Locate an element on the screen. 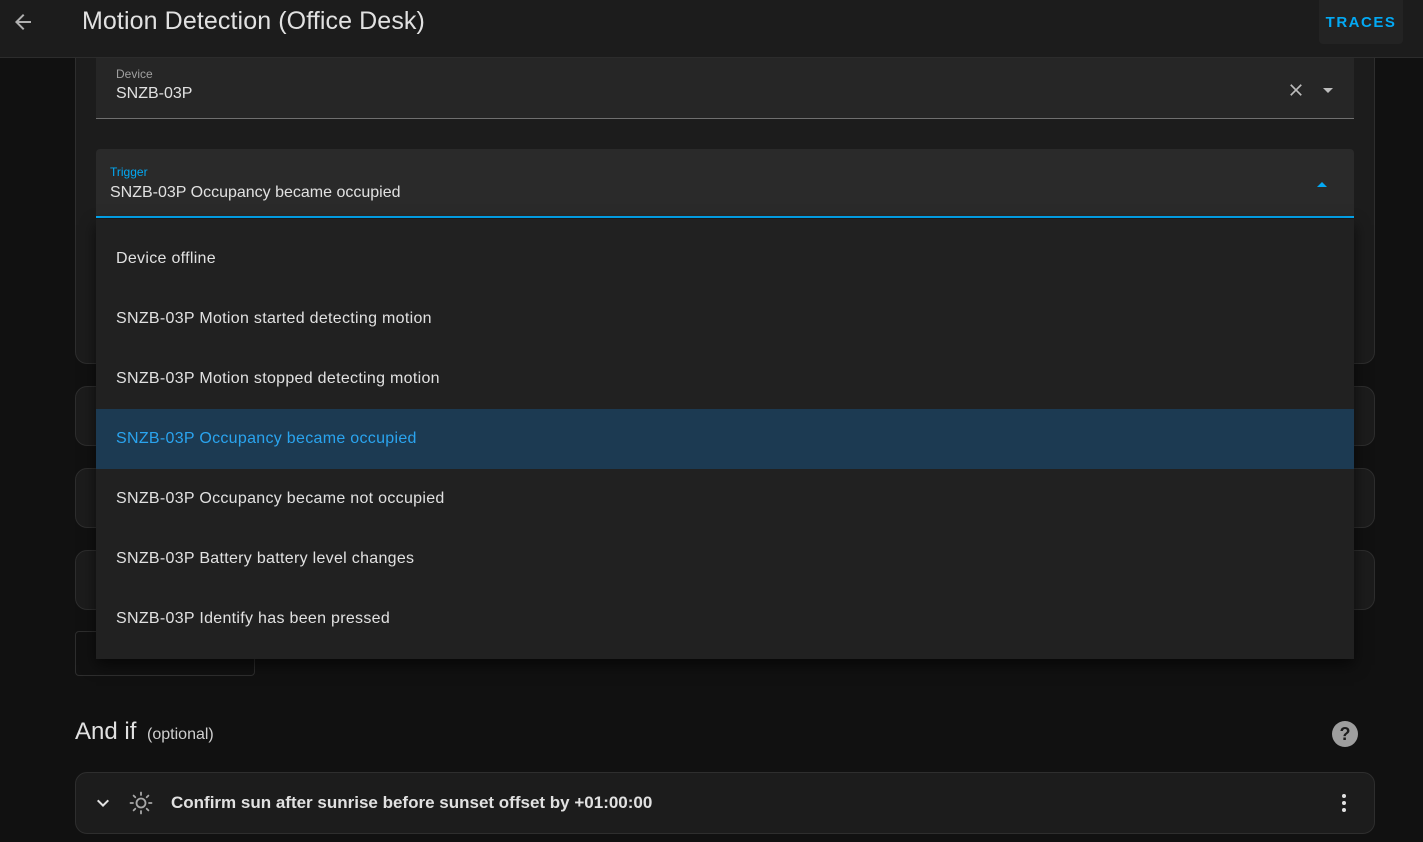 The width and height of the screenshot is (1423, 842). help-icon: ? is located at coordinates (1345, 734).